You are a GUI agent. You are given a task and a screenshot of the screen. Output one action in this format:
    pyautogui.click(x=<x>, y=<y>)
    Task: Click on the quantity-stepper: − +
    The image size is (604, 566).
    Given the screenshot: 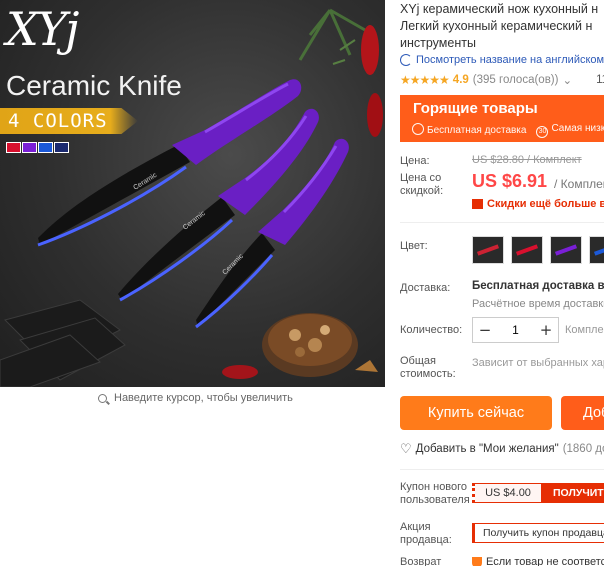 What is the action you would take?
    pyautogui.click(x=515, y=330)
    